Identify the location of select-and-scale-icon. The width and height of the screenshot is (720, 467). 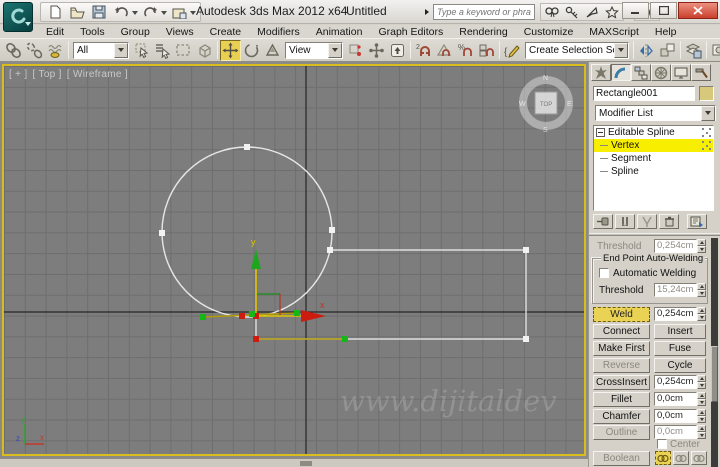
(272, 50).